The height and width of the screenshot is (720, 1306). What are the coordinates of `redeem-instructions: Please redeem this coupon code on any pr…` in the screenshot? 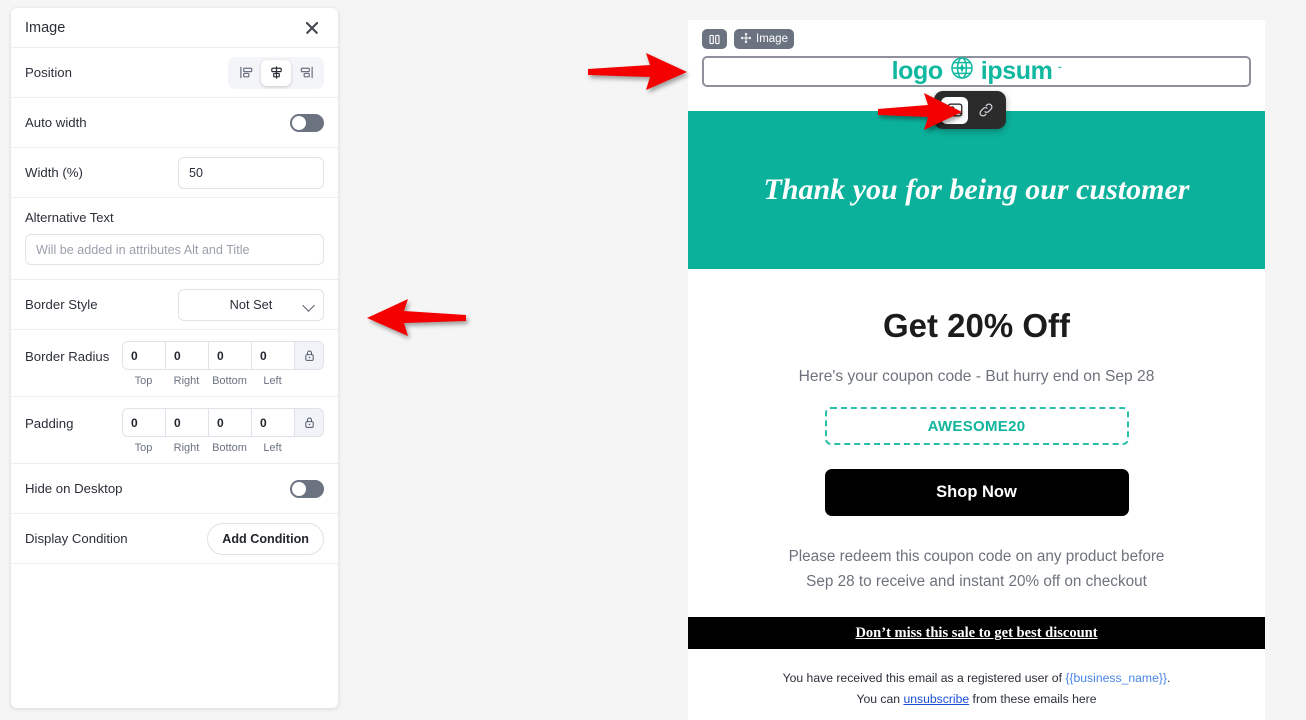 It's located at (976, 569).